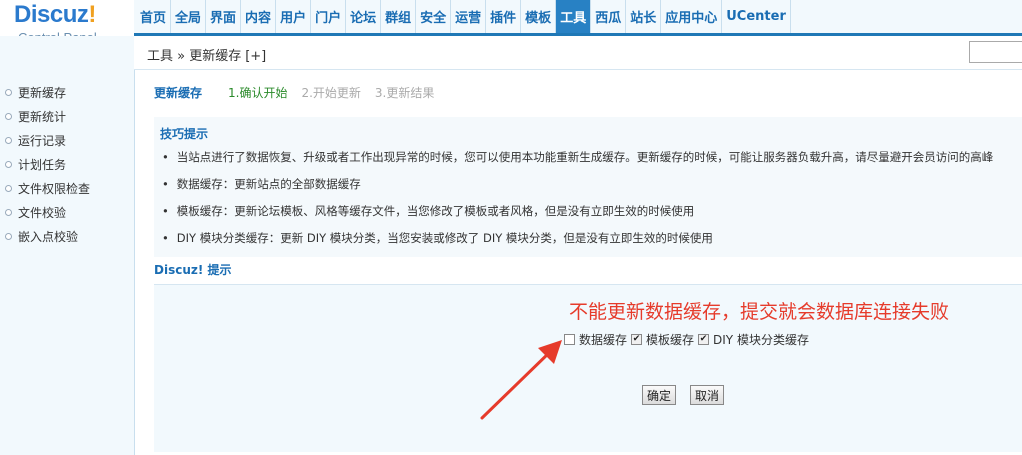 The width and height of the screenshot is (1022, 455). What do you see at coordinates (399, 16) in the screenshot?
I see `nav-tab-7: 群组` at bounding box center [399, 16].